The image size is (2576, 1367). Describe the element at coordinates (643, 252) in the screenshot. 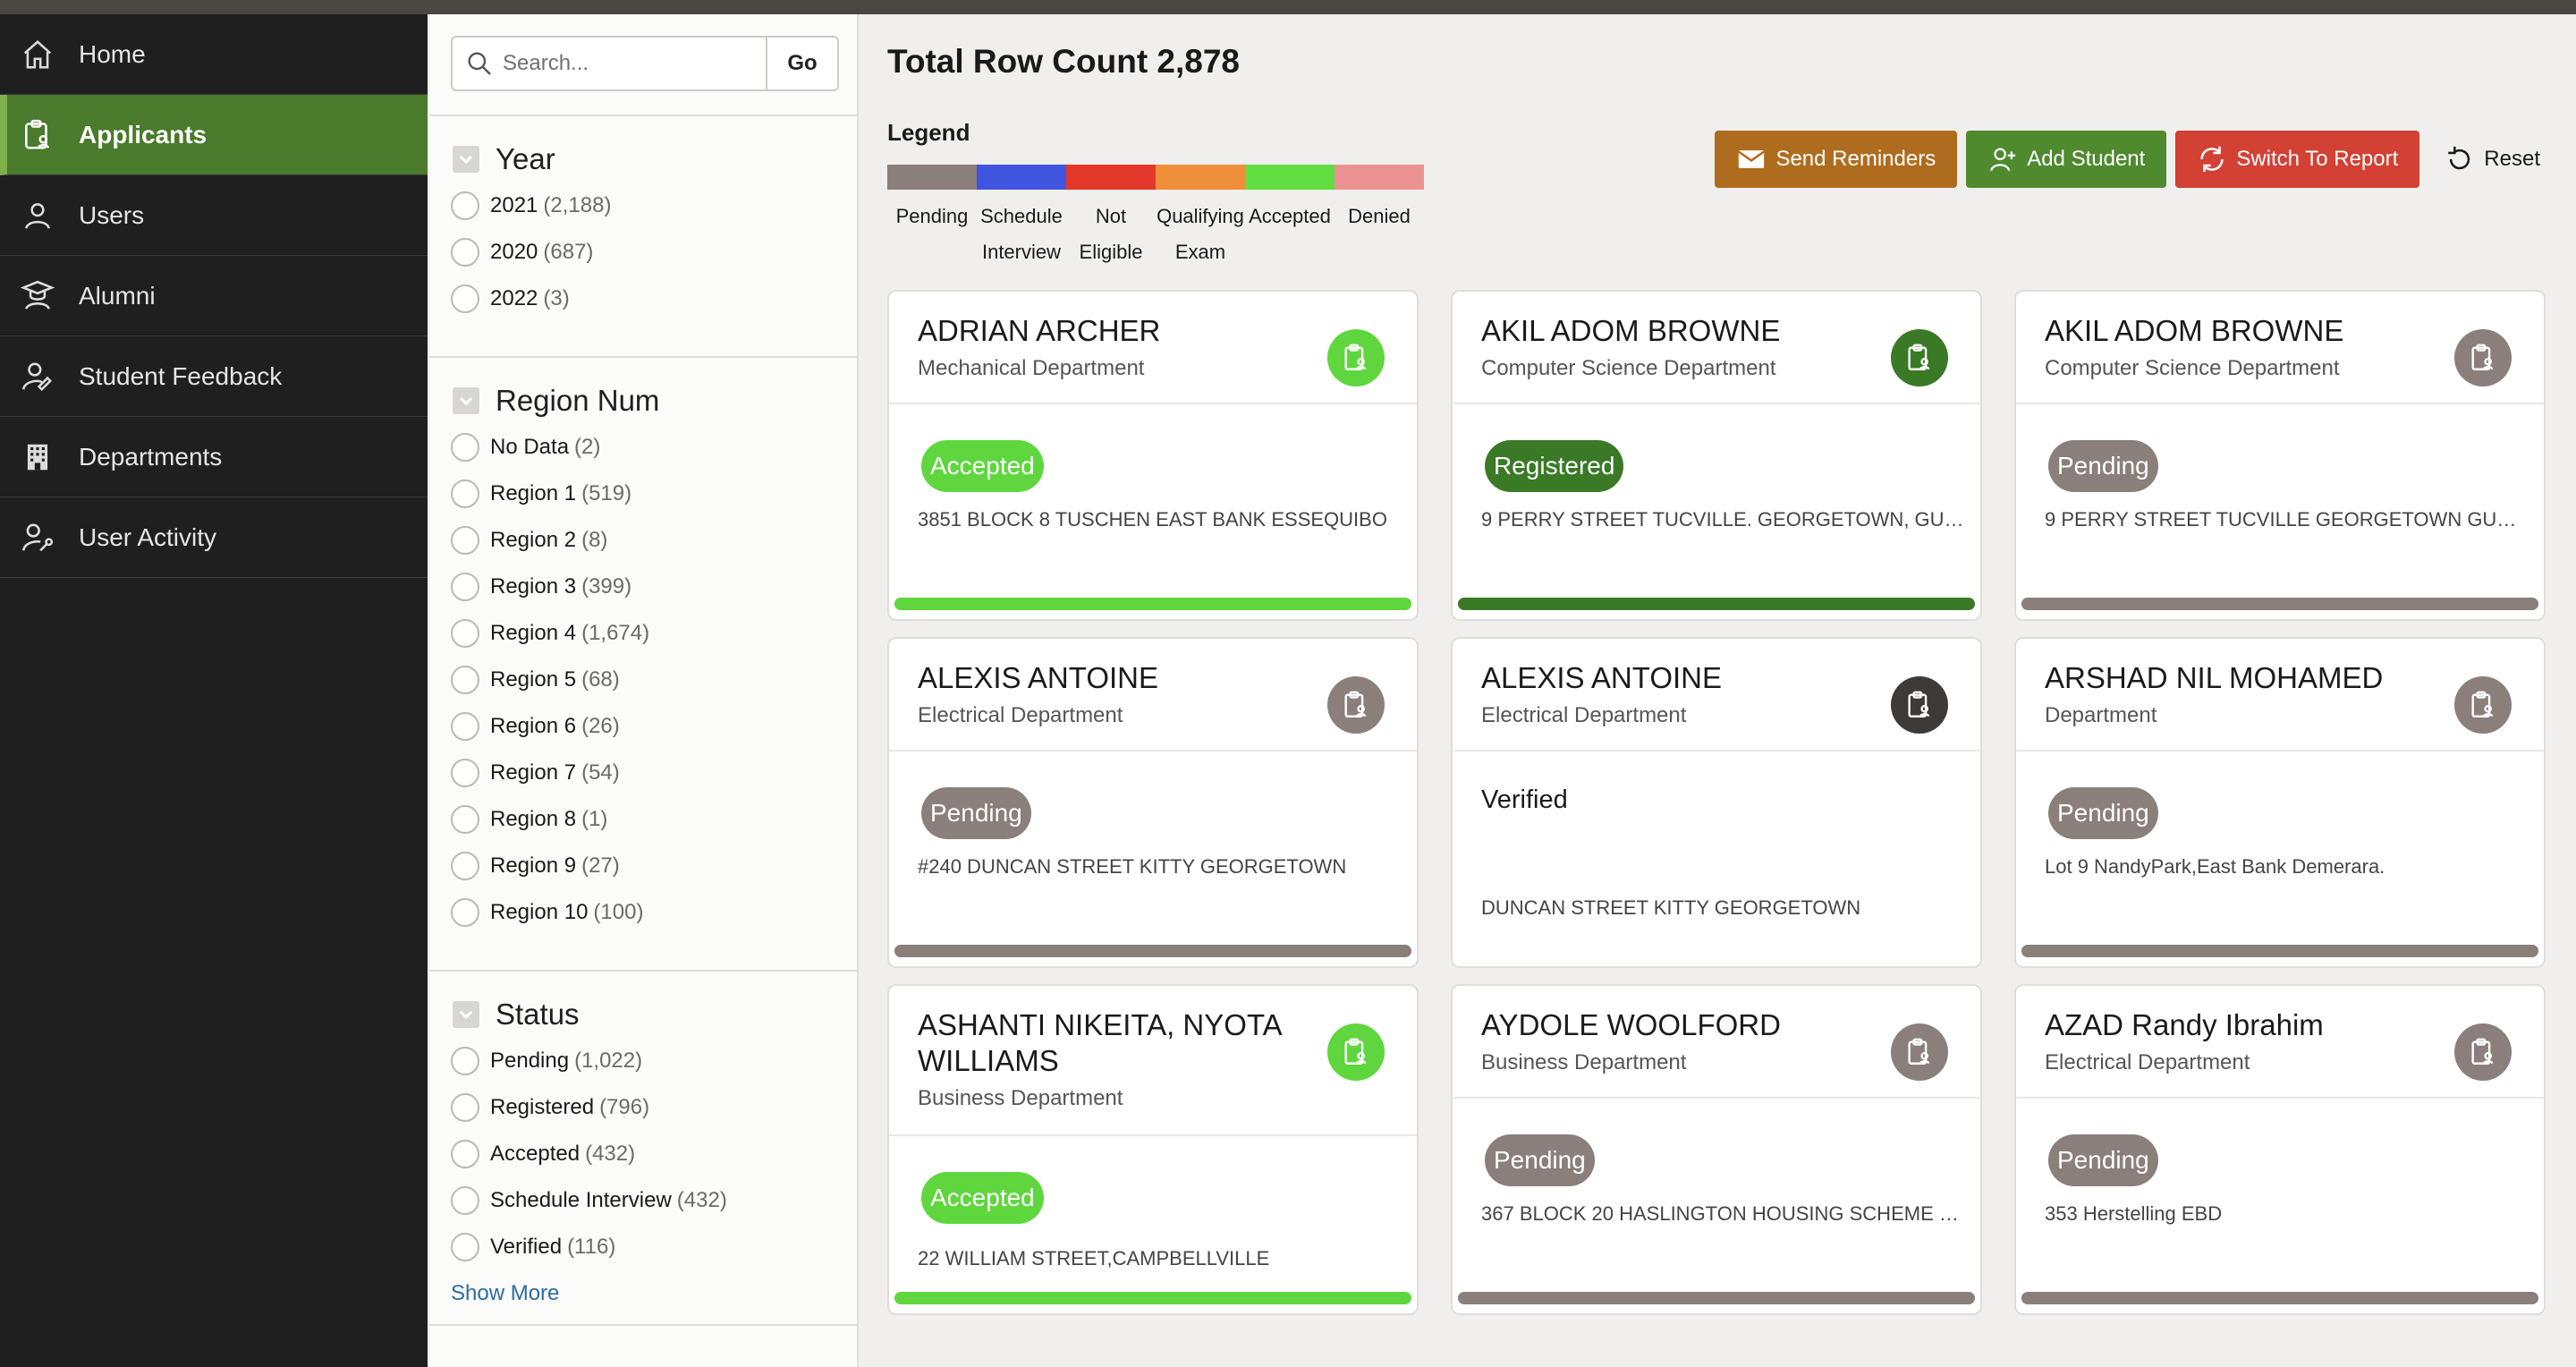

I see `facet-option: 2020 (687)` at that location.